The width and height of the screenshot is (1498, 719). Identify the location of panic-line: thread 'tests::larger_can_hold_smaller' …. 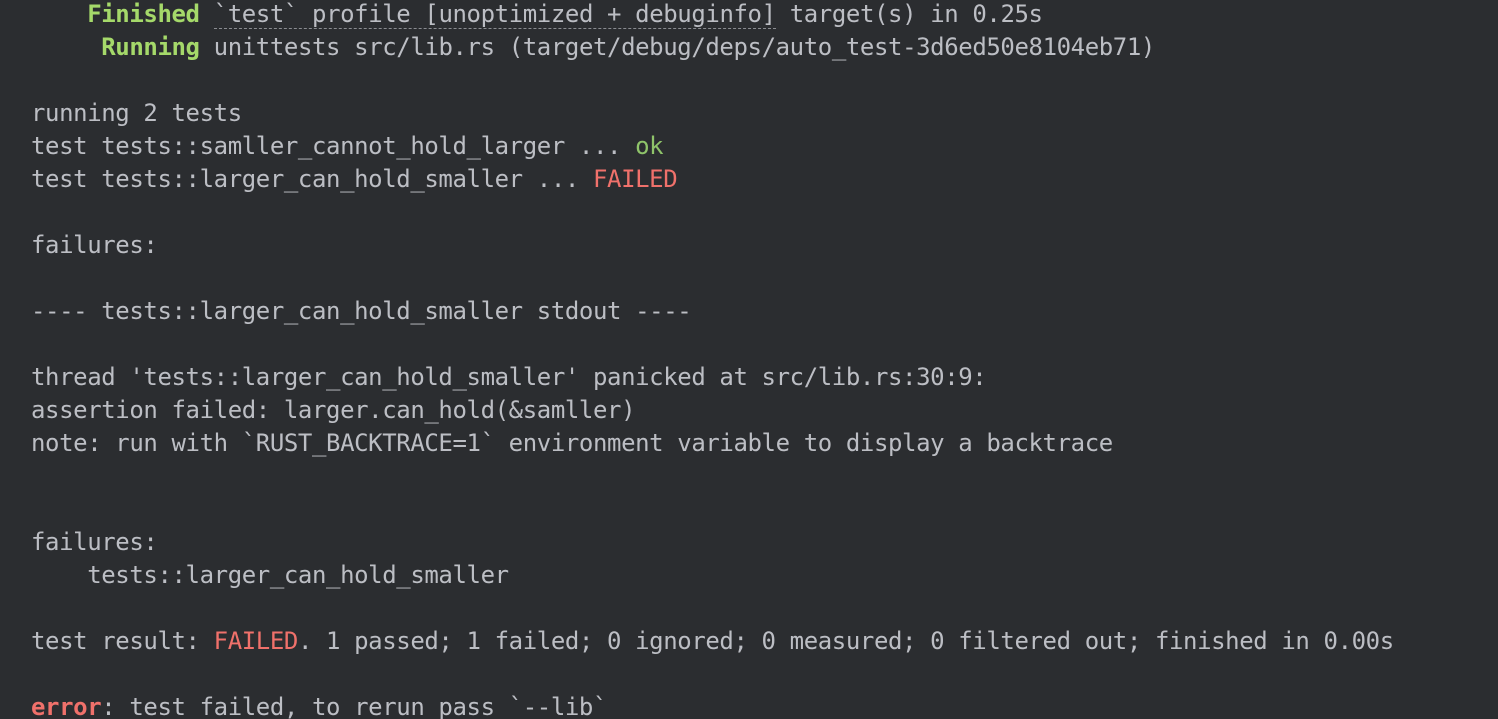
(509, 377).